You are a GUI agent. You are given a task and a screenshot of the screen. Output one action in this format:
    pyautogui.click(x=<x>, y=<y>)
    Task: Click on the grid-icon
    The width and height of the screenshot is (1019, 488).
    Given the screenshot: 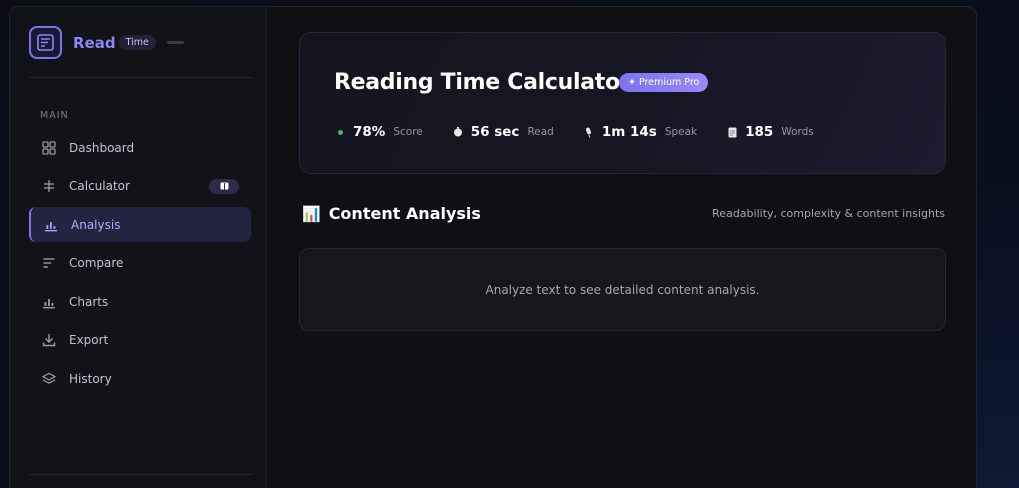 What is the action you would take?
    pyautogui.click(x=49, y=147)
    